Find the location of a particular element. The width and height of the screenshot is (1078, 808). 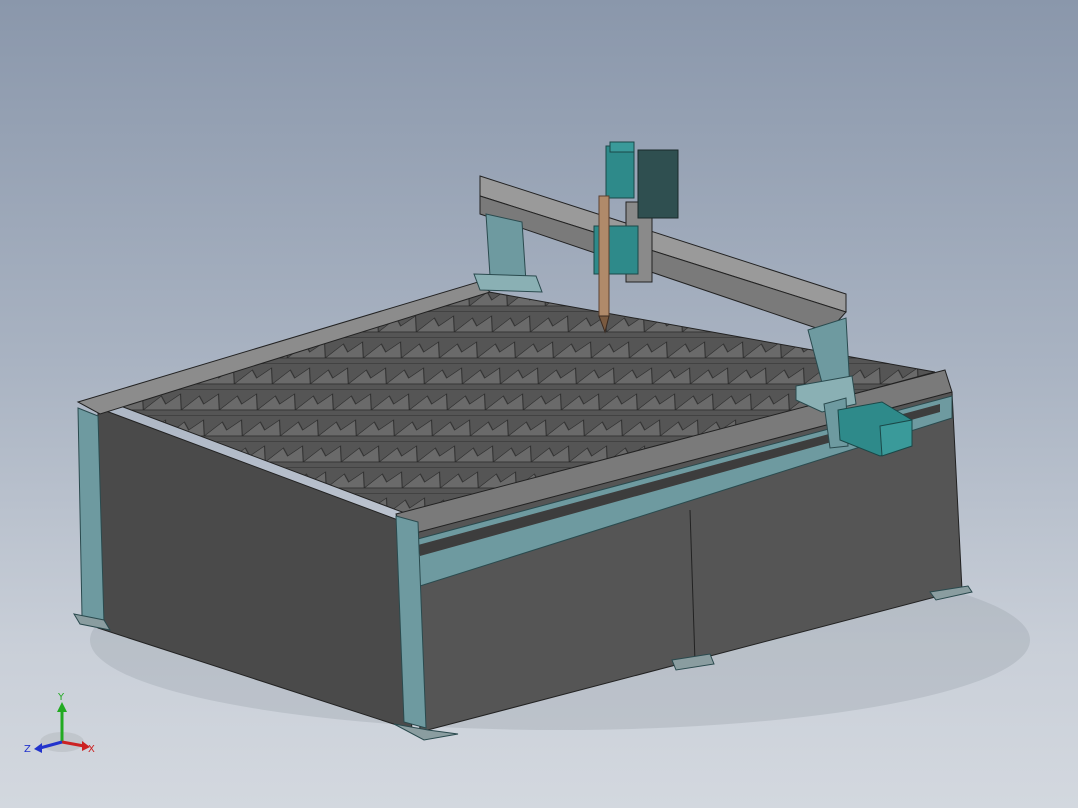

coordinate-triad: Y X Z is located at coordinates (59, 723).